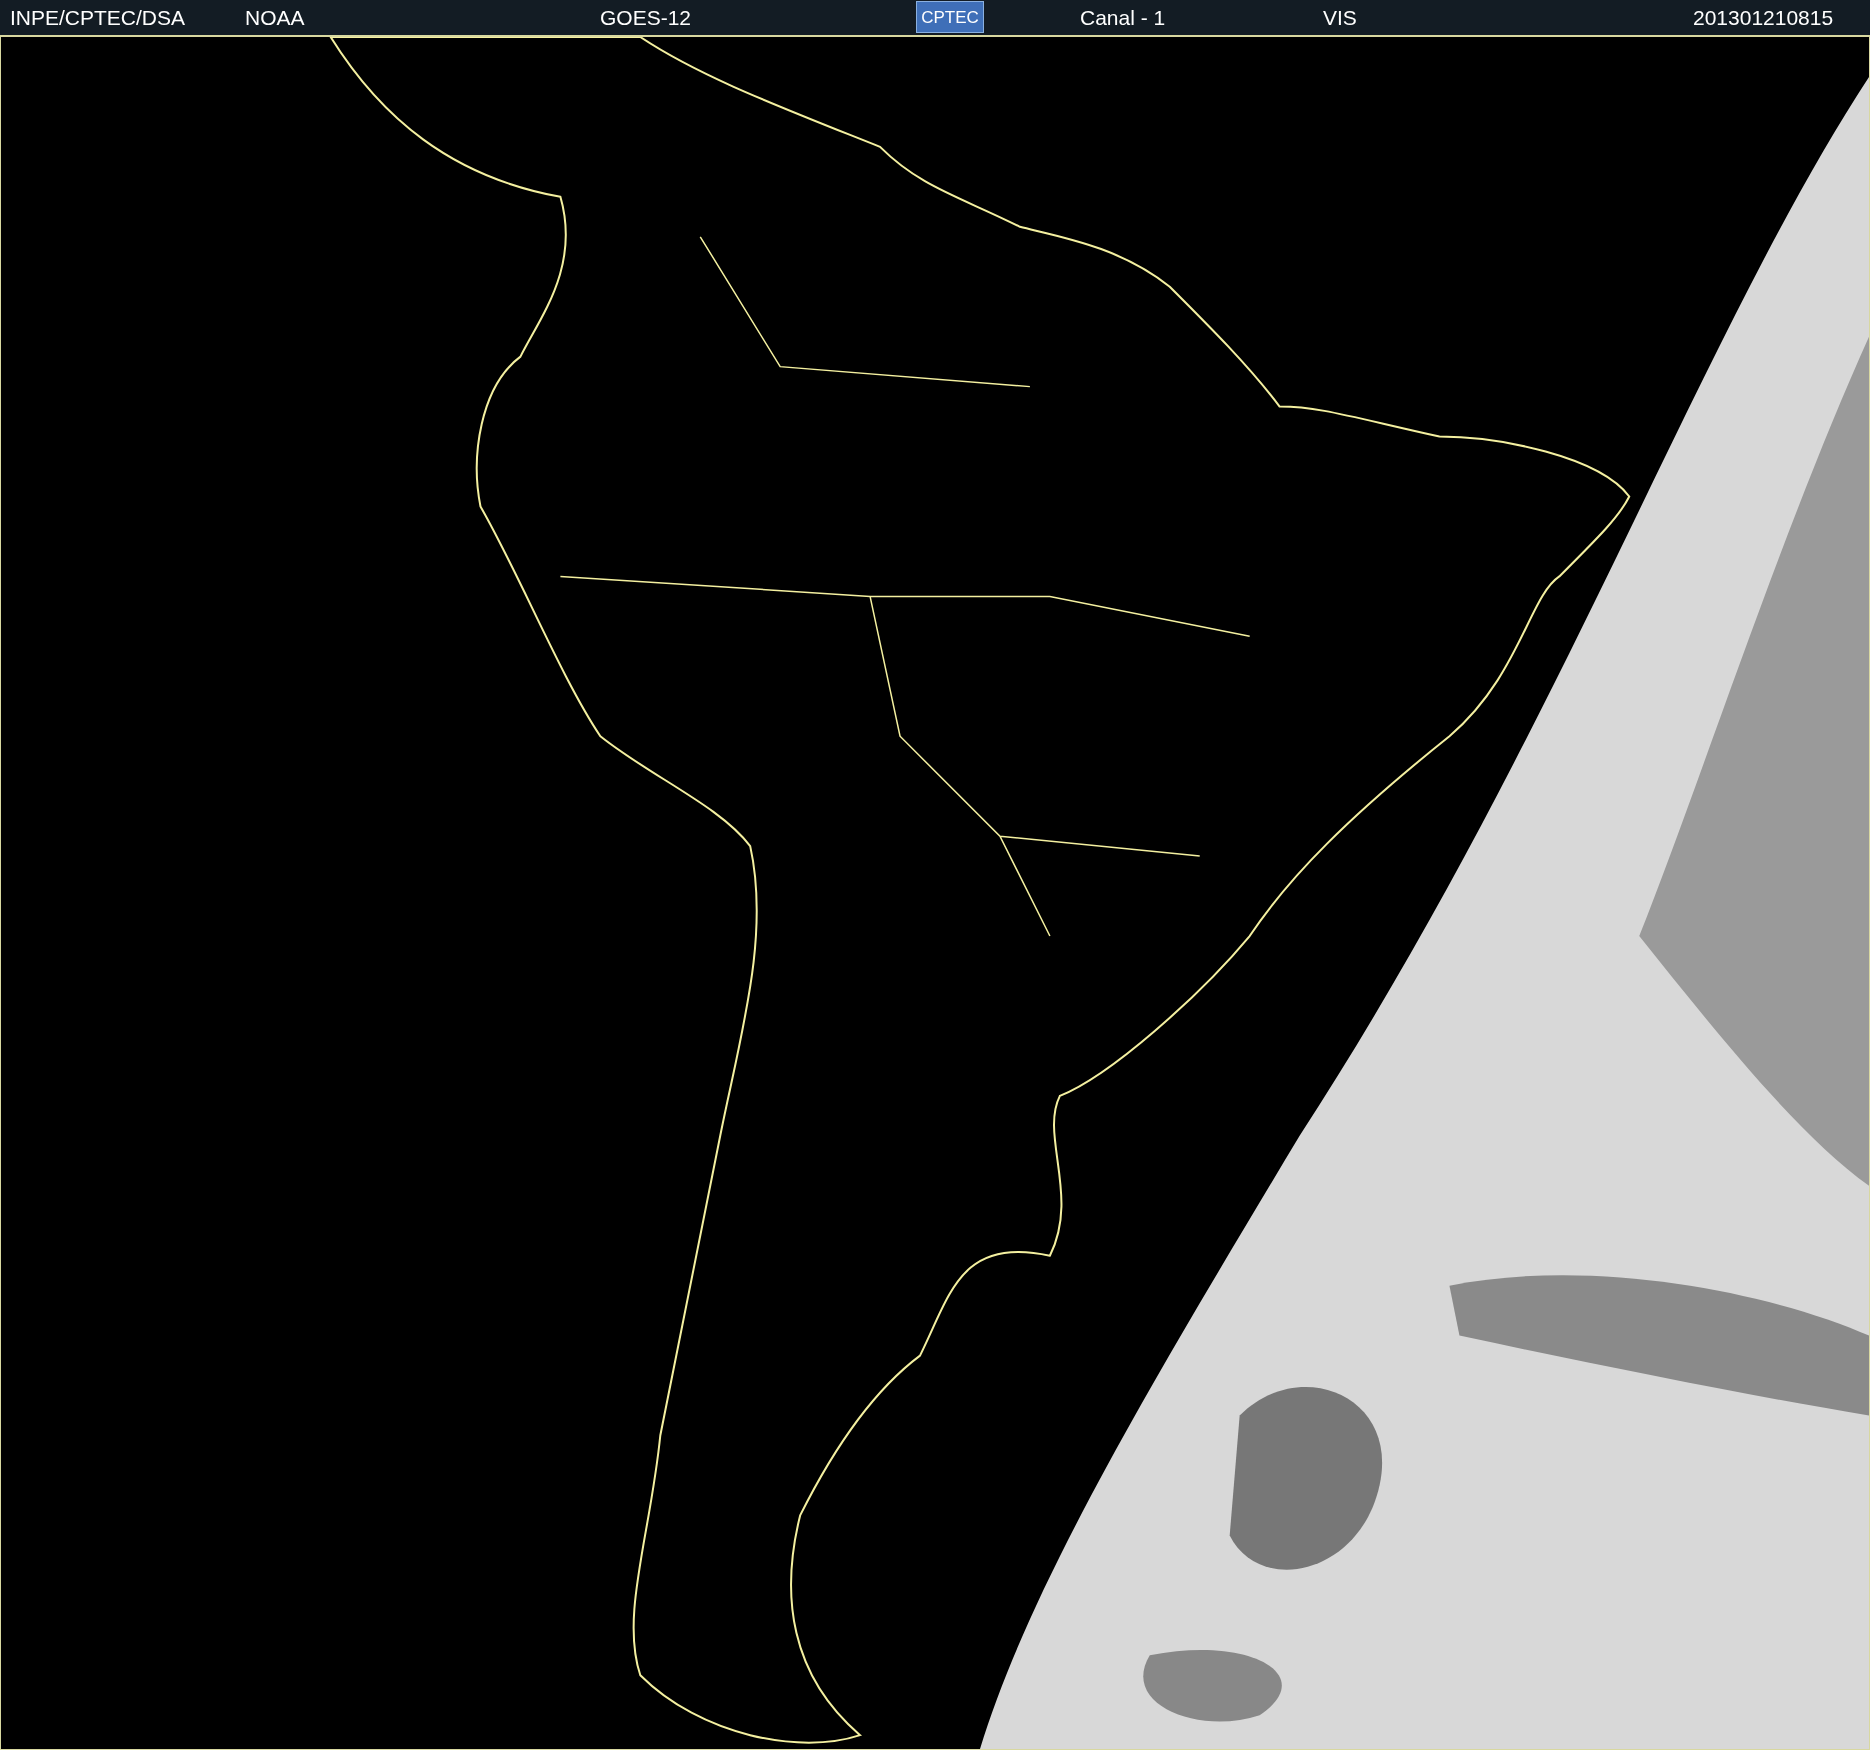 This screenshot has height=1750, width=1870. I want to click on source-label: INPE/CPTEC/DSA, so click(98, 17).